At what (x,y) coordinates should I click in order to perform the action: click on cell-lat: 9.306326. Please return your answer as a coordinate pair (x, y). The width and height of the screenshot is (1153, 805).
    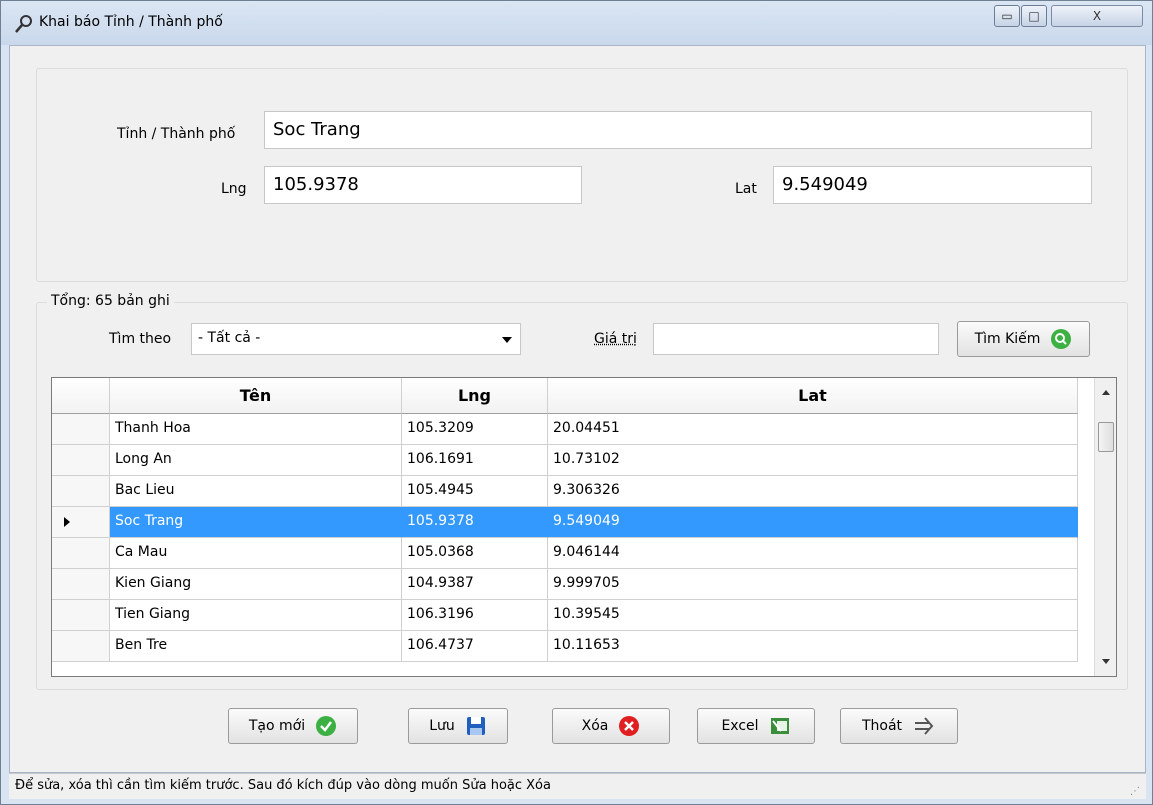
    Looking at the image, I should click on (813, 491).